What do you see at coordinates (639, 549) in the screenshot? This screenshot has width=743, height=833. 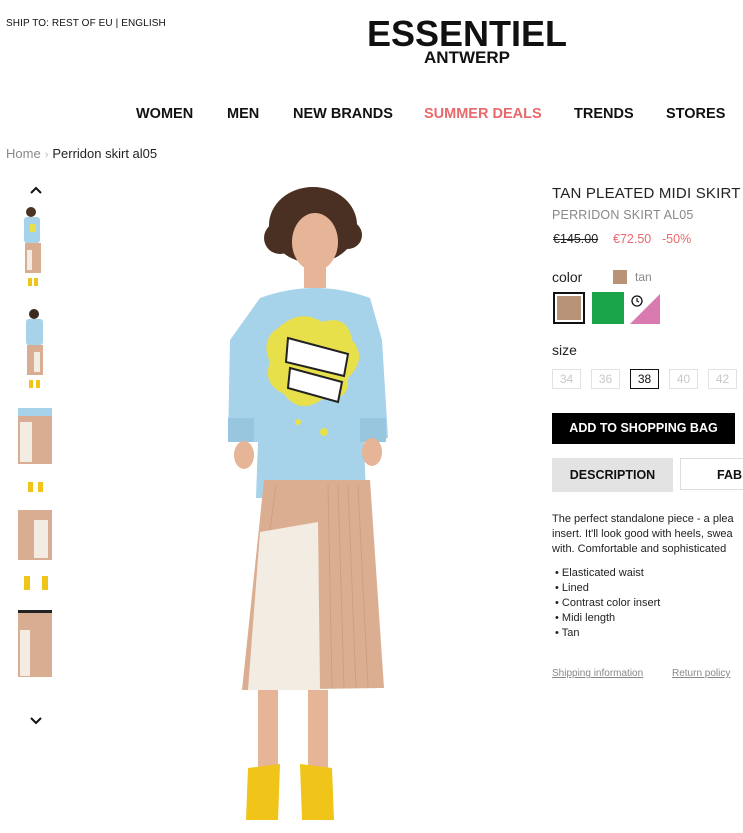 I see `description-line: with. Comfortable and sophisticated` at bounding box center [639, 549].